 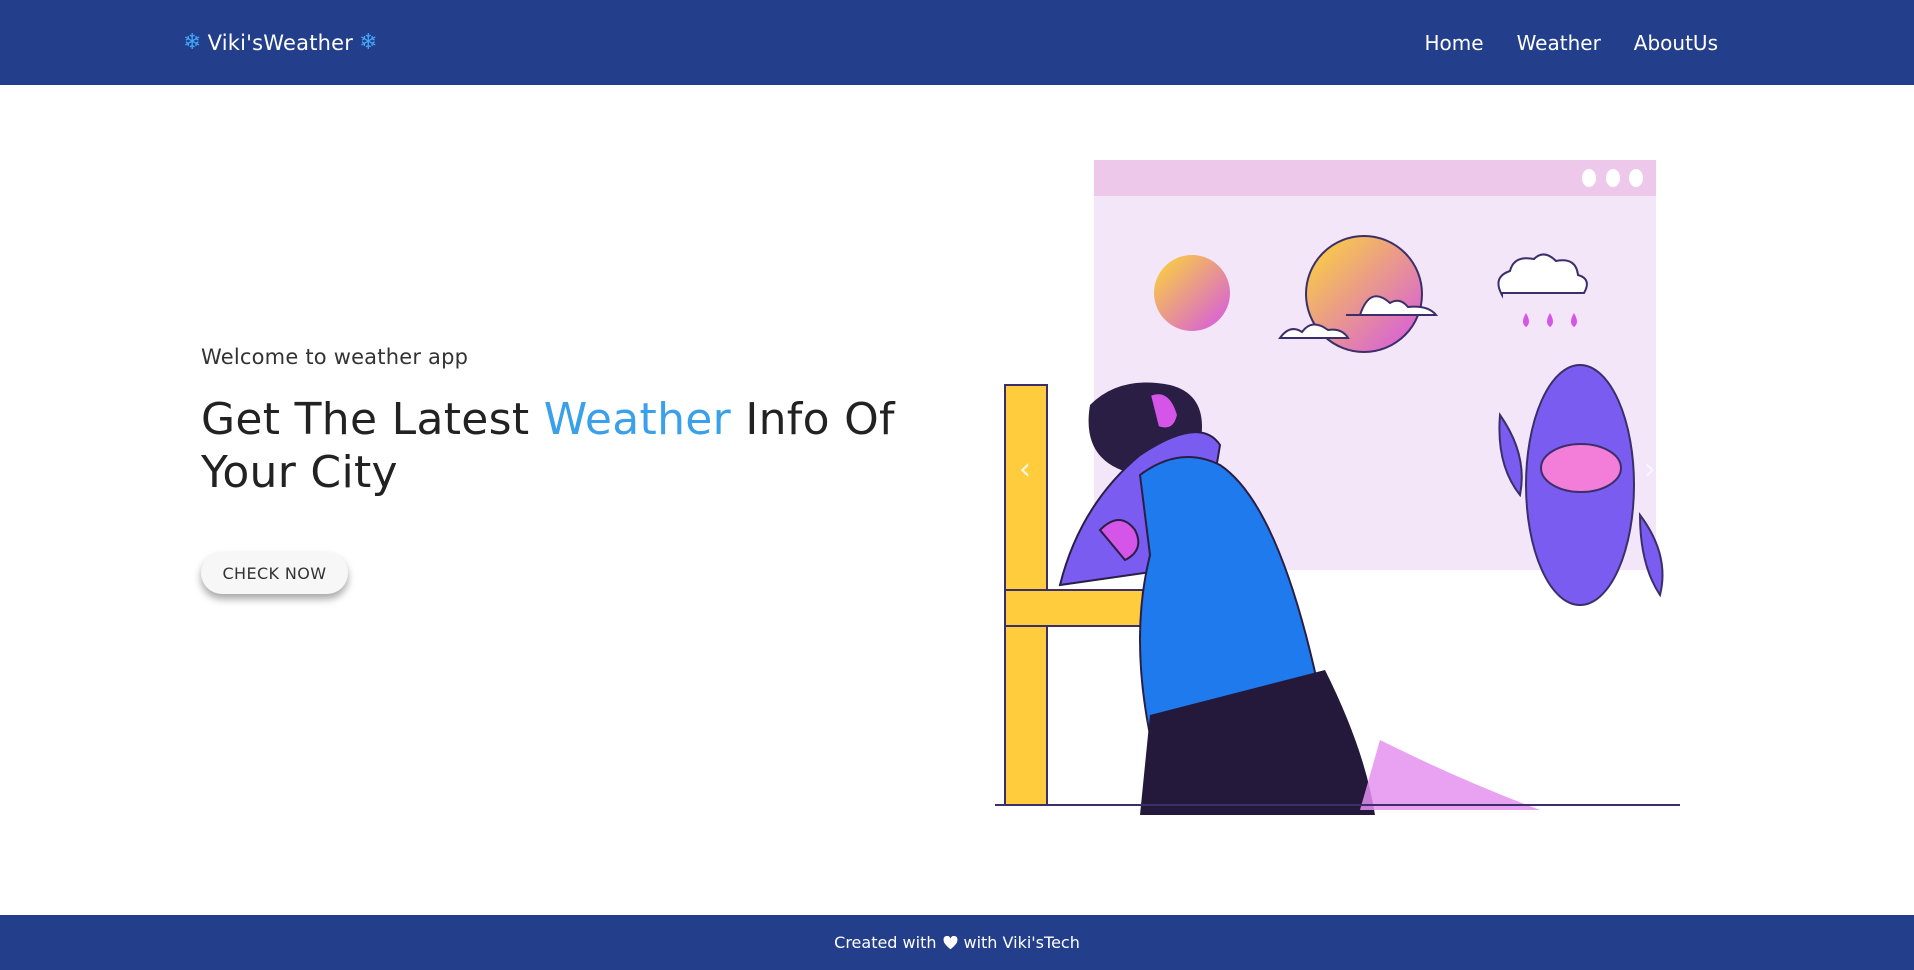 What do you see at coordinates (1676, 43) in the screenshot?
I see `nav-link-aboutus: AboutUs` at bounding box center [1676, 43].